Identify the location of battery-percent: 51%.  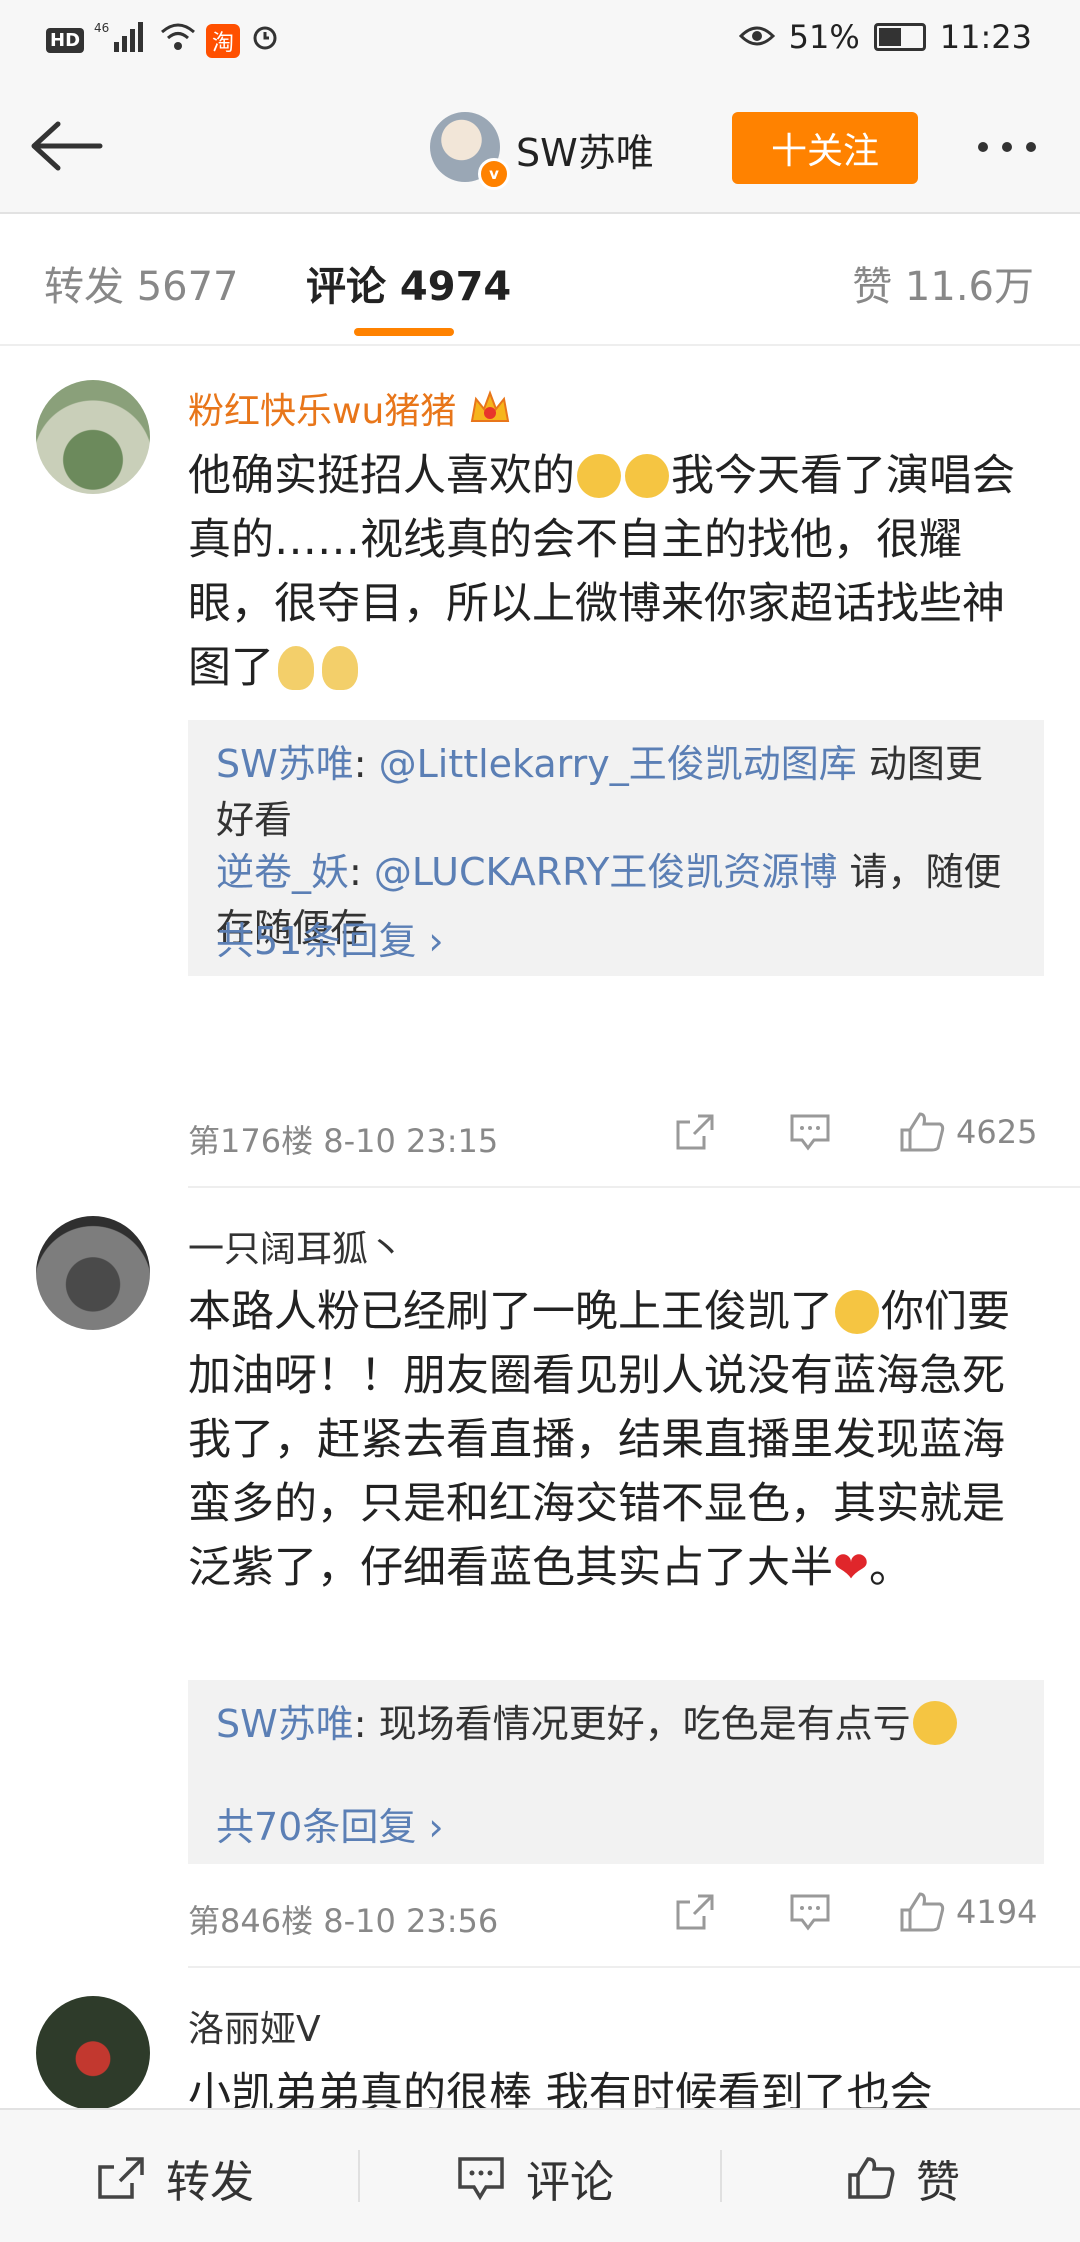
(824, 37).